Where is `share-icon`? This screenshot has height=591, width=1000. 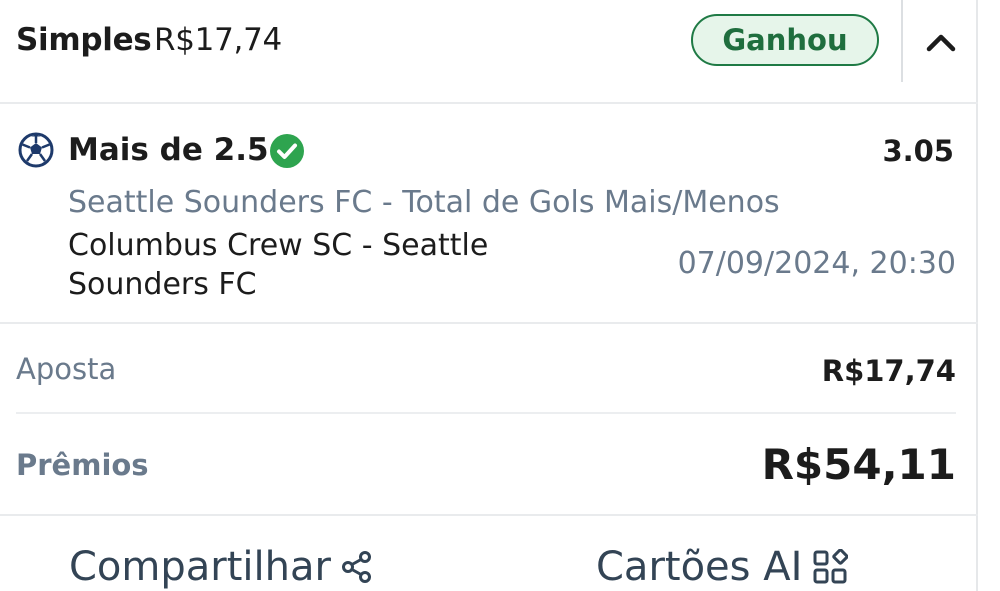
share-icon is located at coordinates (356, 567).